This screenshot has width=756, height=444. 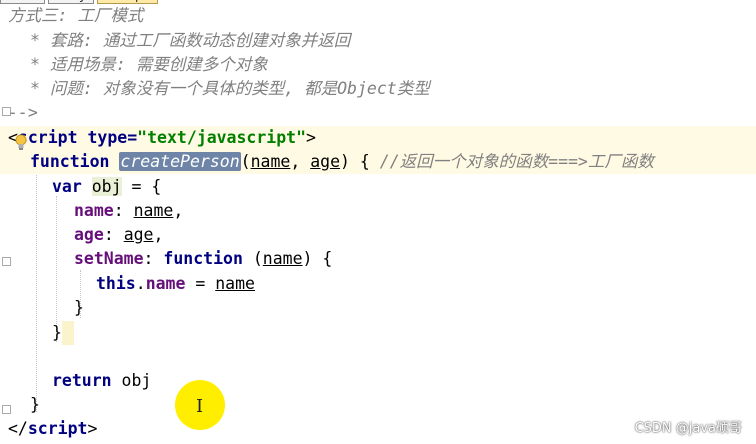 What do you see at coordinates (230, 88) in the screenshot?
I see `comment-line: * 问题: 对象没有一个具体的类型, 都是Object类型` at bounding box center [230, 88].